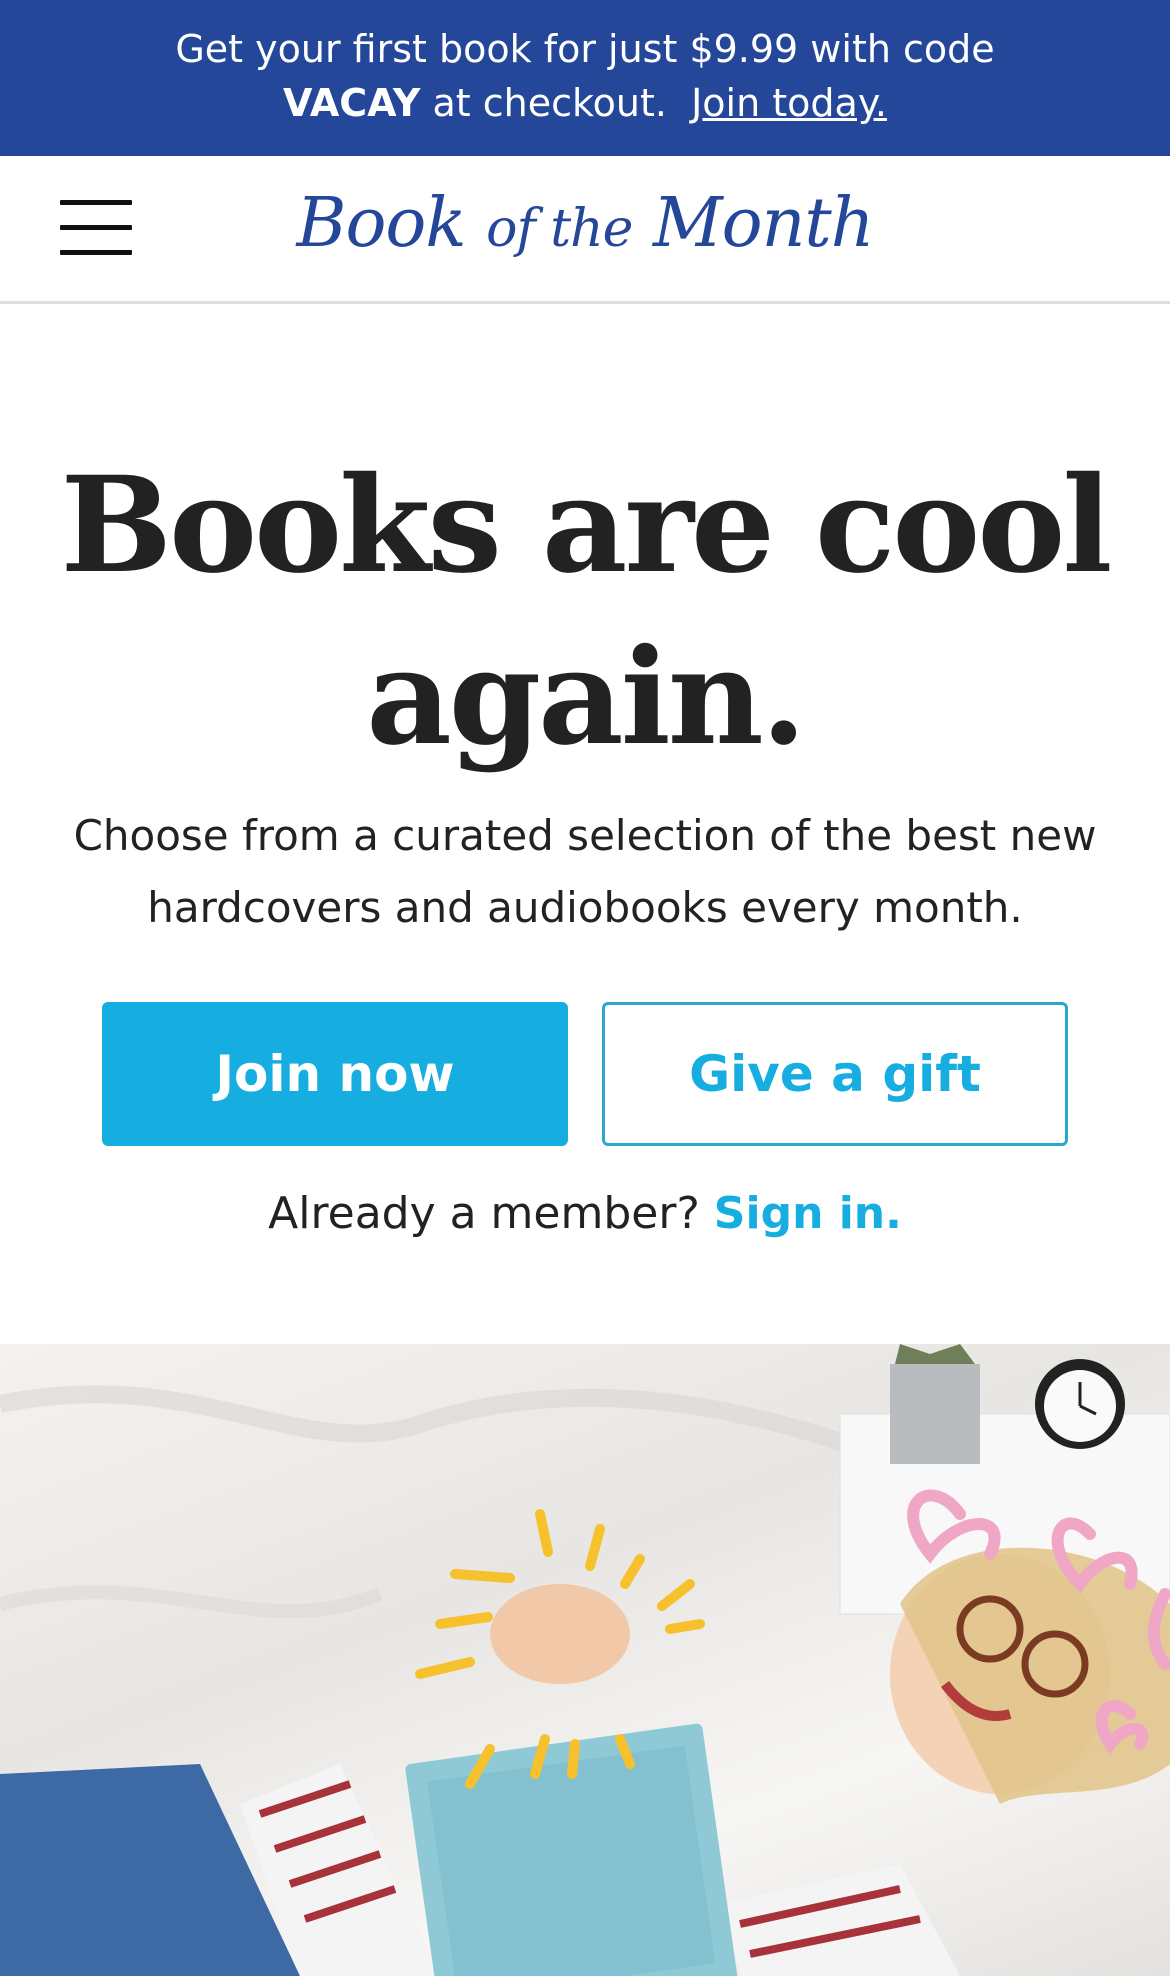 The image size is (1170, 1976). I want to click on promo-text-2: at checkout., so click(549, 103).